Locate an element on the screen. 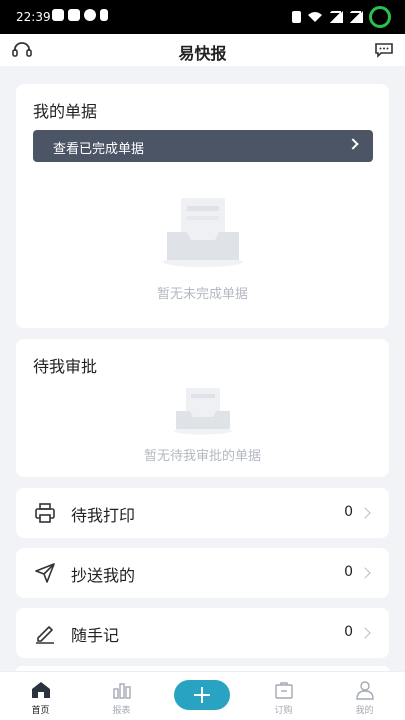 The width and height of the screenshot is (405, 720). tab-label: 首页 is located at coordinates (40, 711).